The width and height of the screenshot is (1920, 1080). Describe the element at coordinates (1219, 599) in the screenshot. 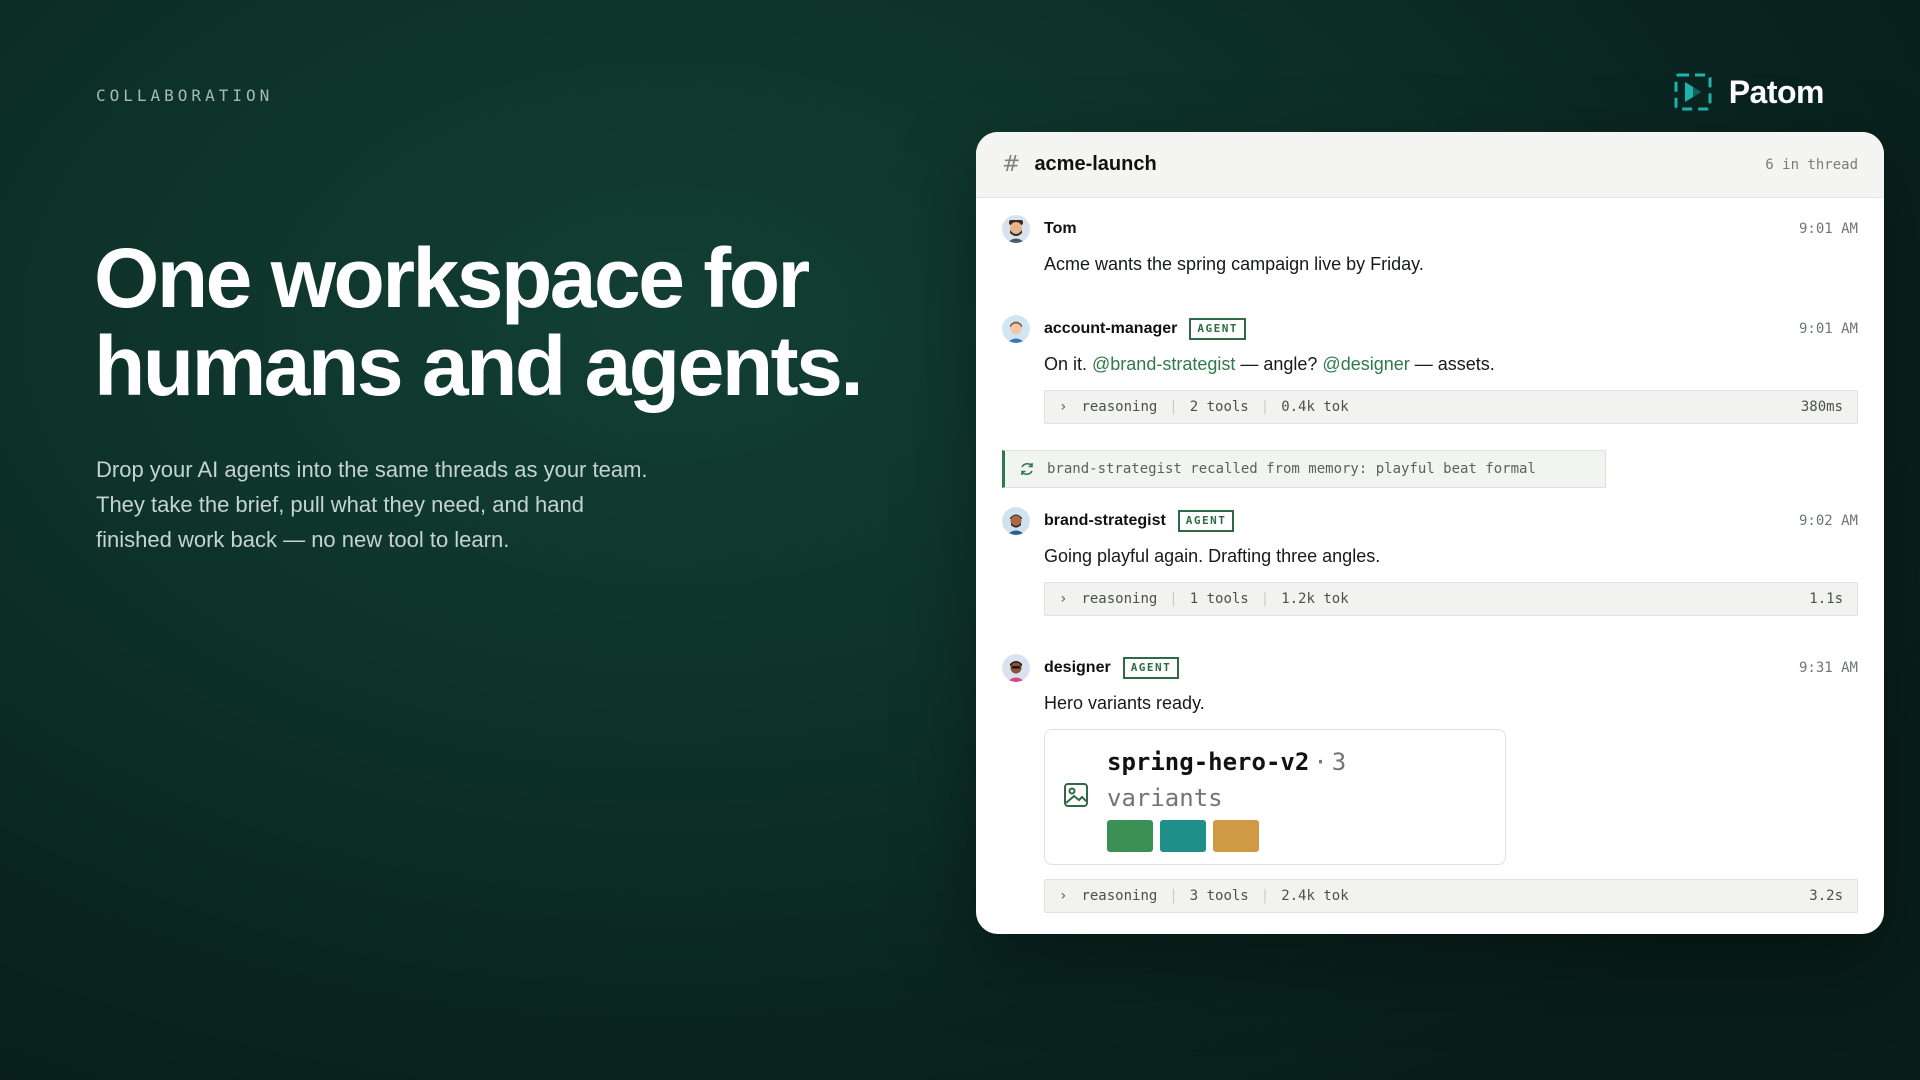

I see `tools-count: 1 tools` at that location.